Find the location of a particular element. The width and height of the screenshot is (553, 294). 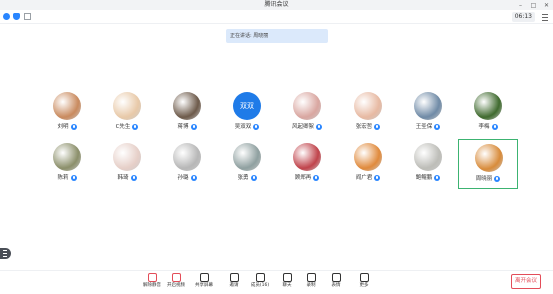

participant-tile: 周晓丽 is located at coordinates (488, 164).